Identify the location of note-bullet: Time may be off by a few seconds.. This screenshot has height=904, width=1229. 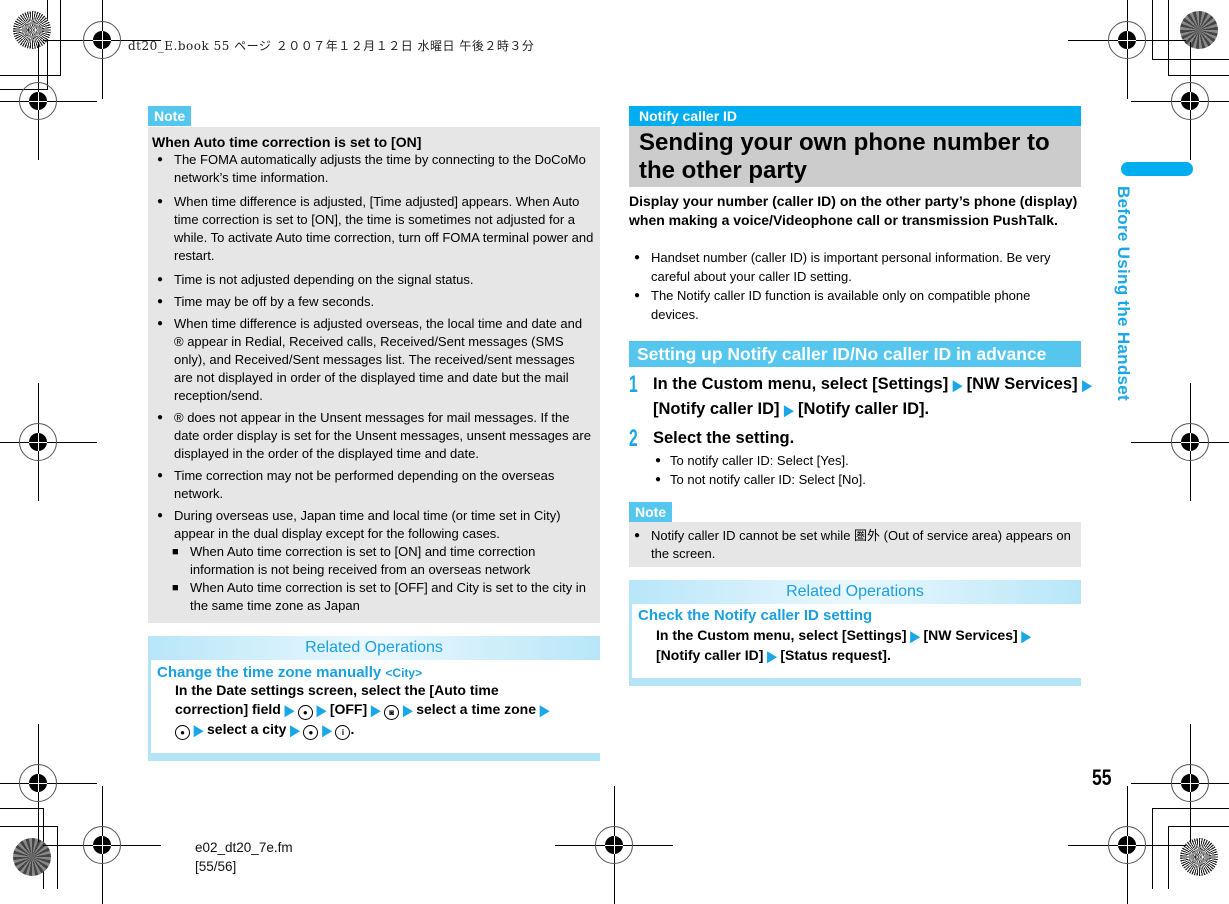
(373, 302).